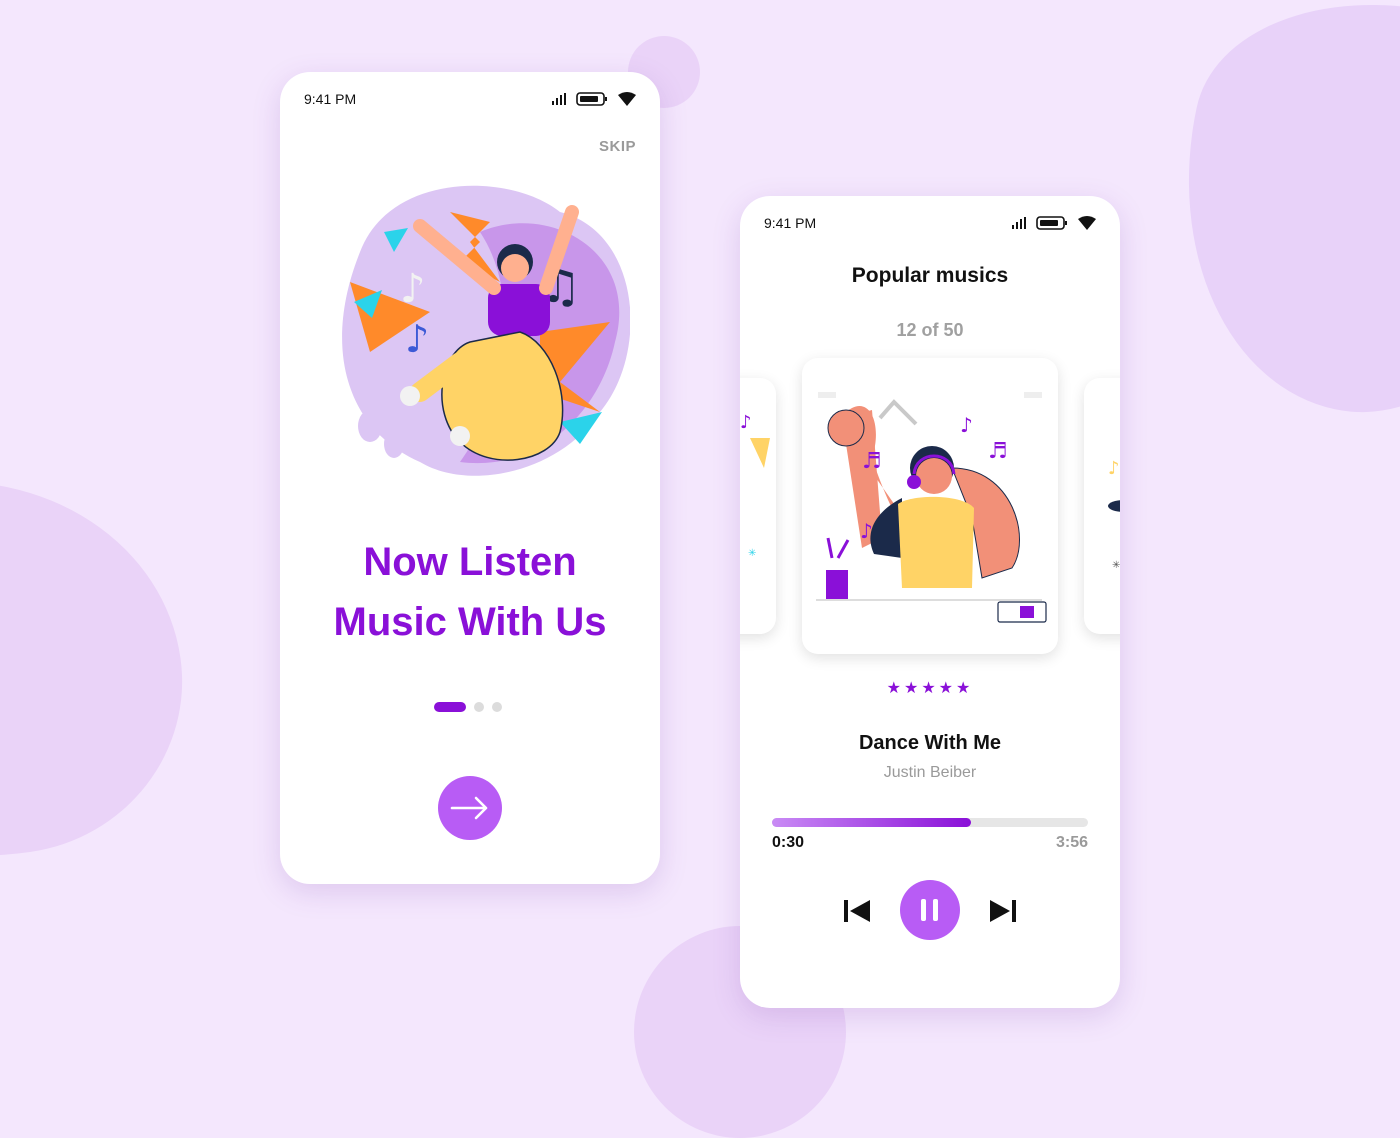 Image resolution: width=1400 pixels, height=1138 pixels. What do you see at coordinates (470, 622) in the screenshot?
I see `headline-line-2: Music With Us` at bounding box center [470, 622].